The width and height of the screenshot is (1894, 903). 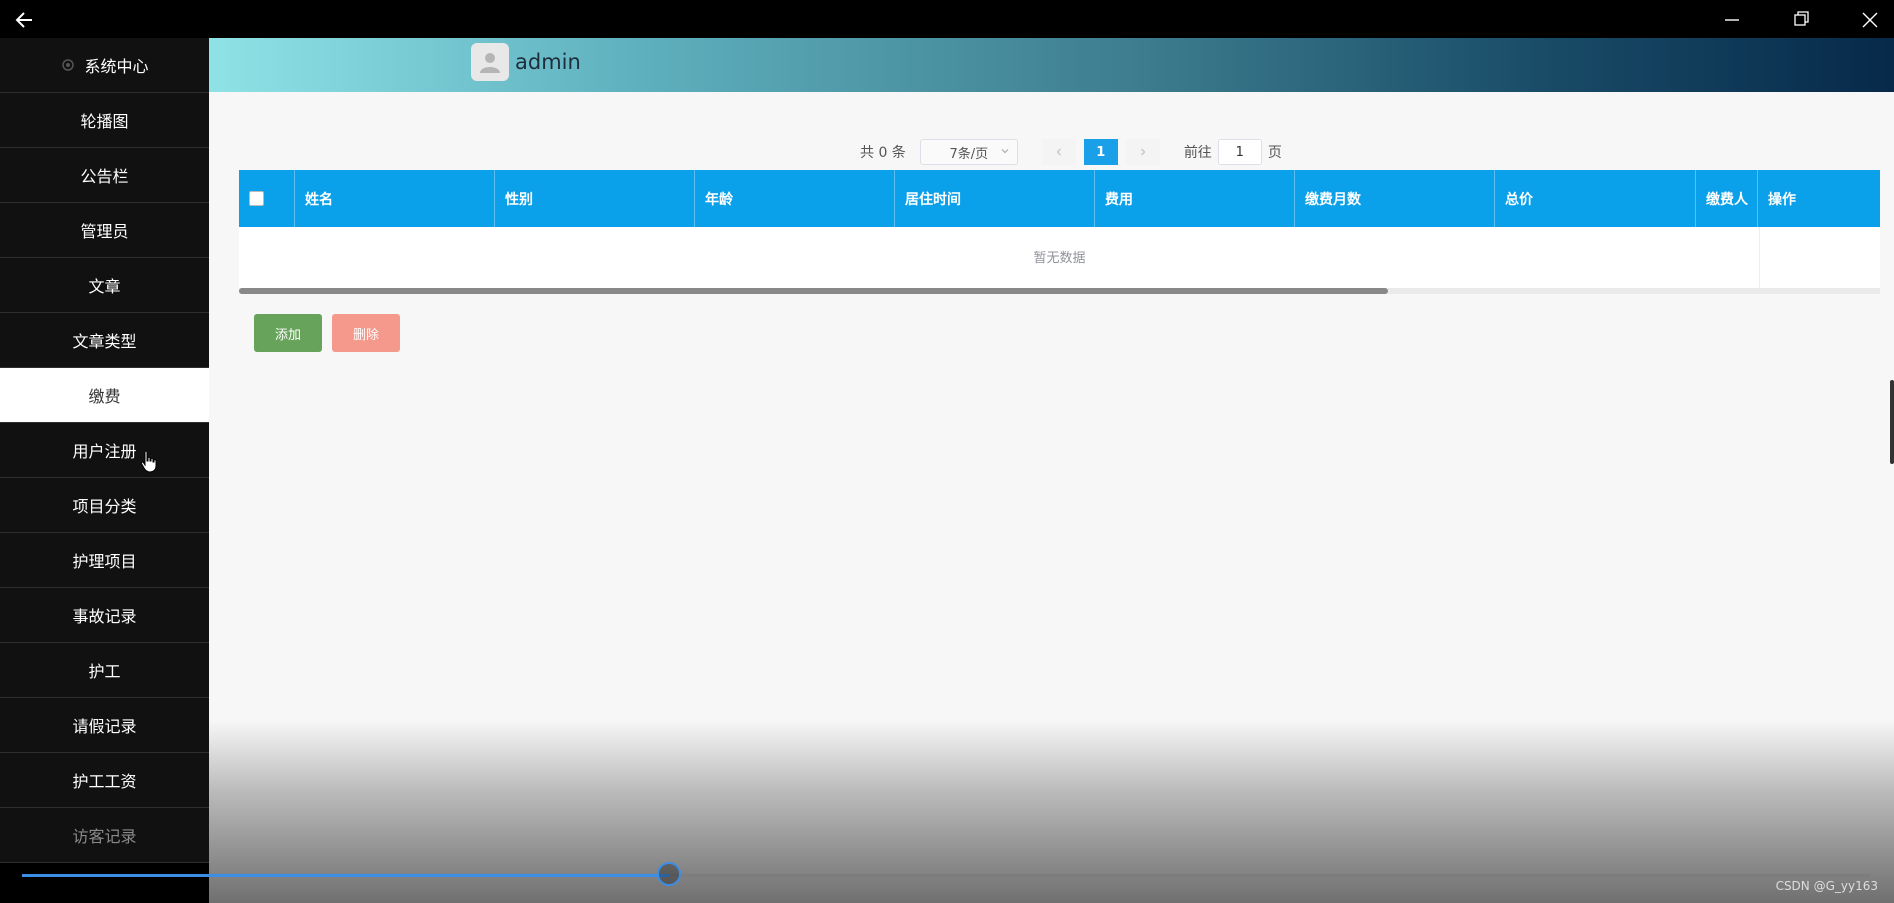 I want to click on progress-knob, so click(x=668, y=874).